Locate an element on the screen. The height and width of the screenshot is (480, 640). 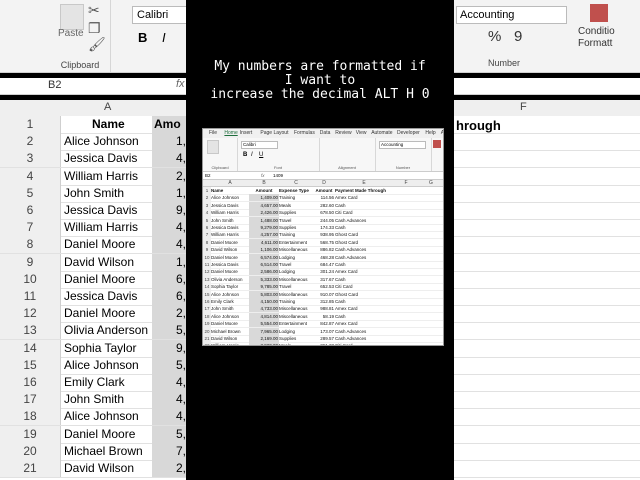
amount-cell: 6,574.00 is located at coordinates (264, 257).